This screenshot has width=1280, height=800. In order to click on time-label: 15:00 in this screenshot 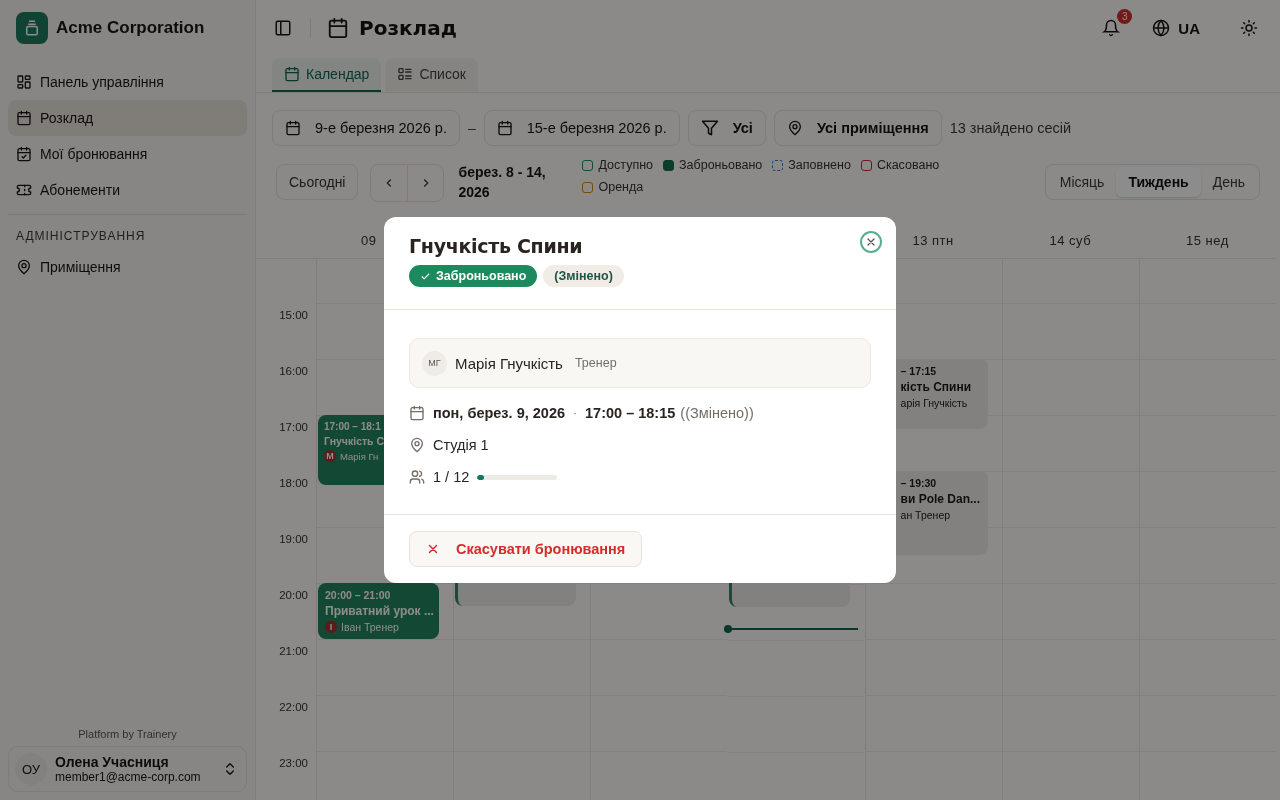, I will do `click(293, 315)`.